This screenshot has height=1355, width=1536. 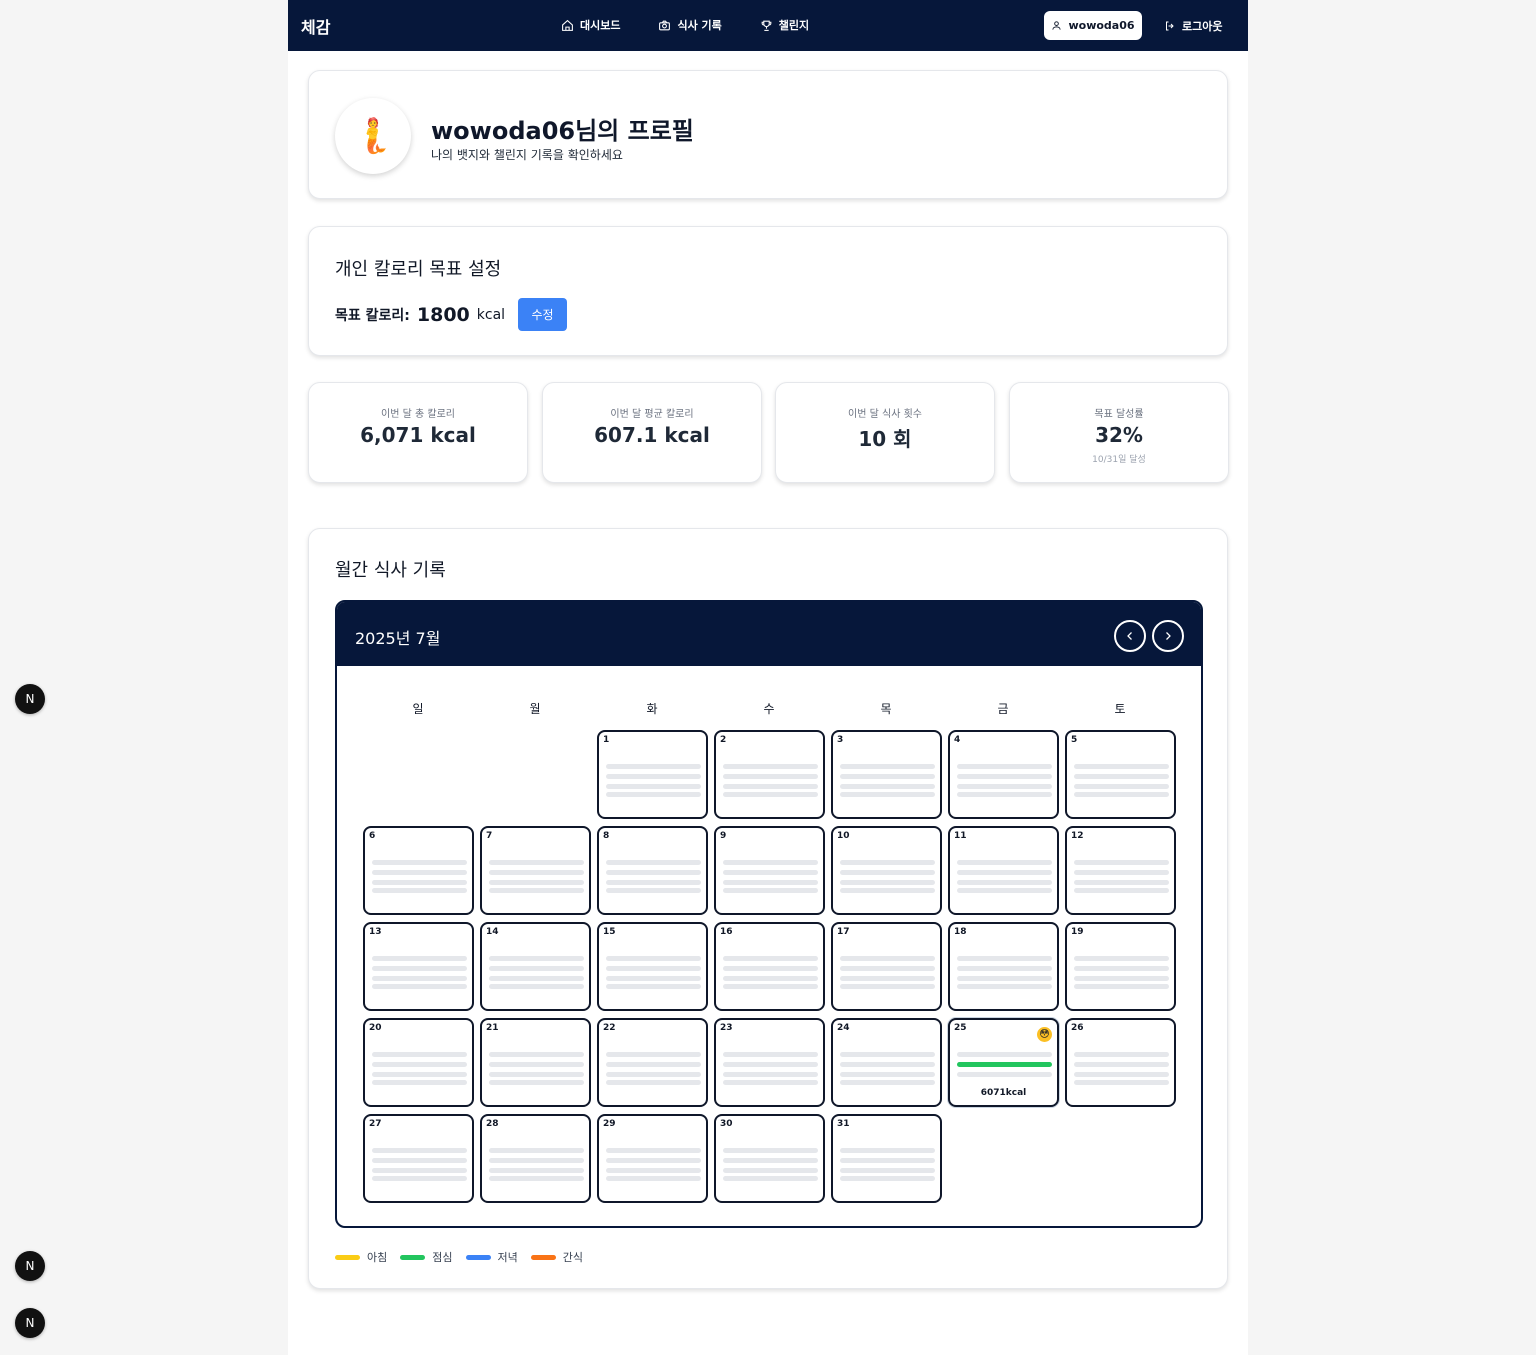 I want to click on calendar-day: 23, so click(x=769, y=1062).